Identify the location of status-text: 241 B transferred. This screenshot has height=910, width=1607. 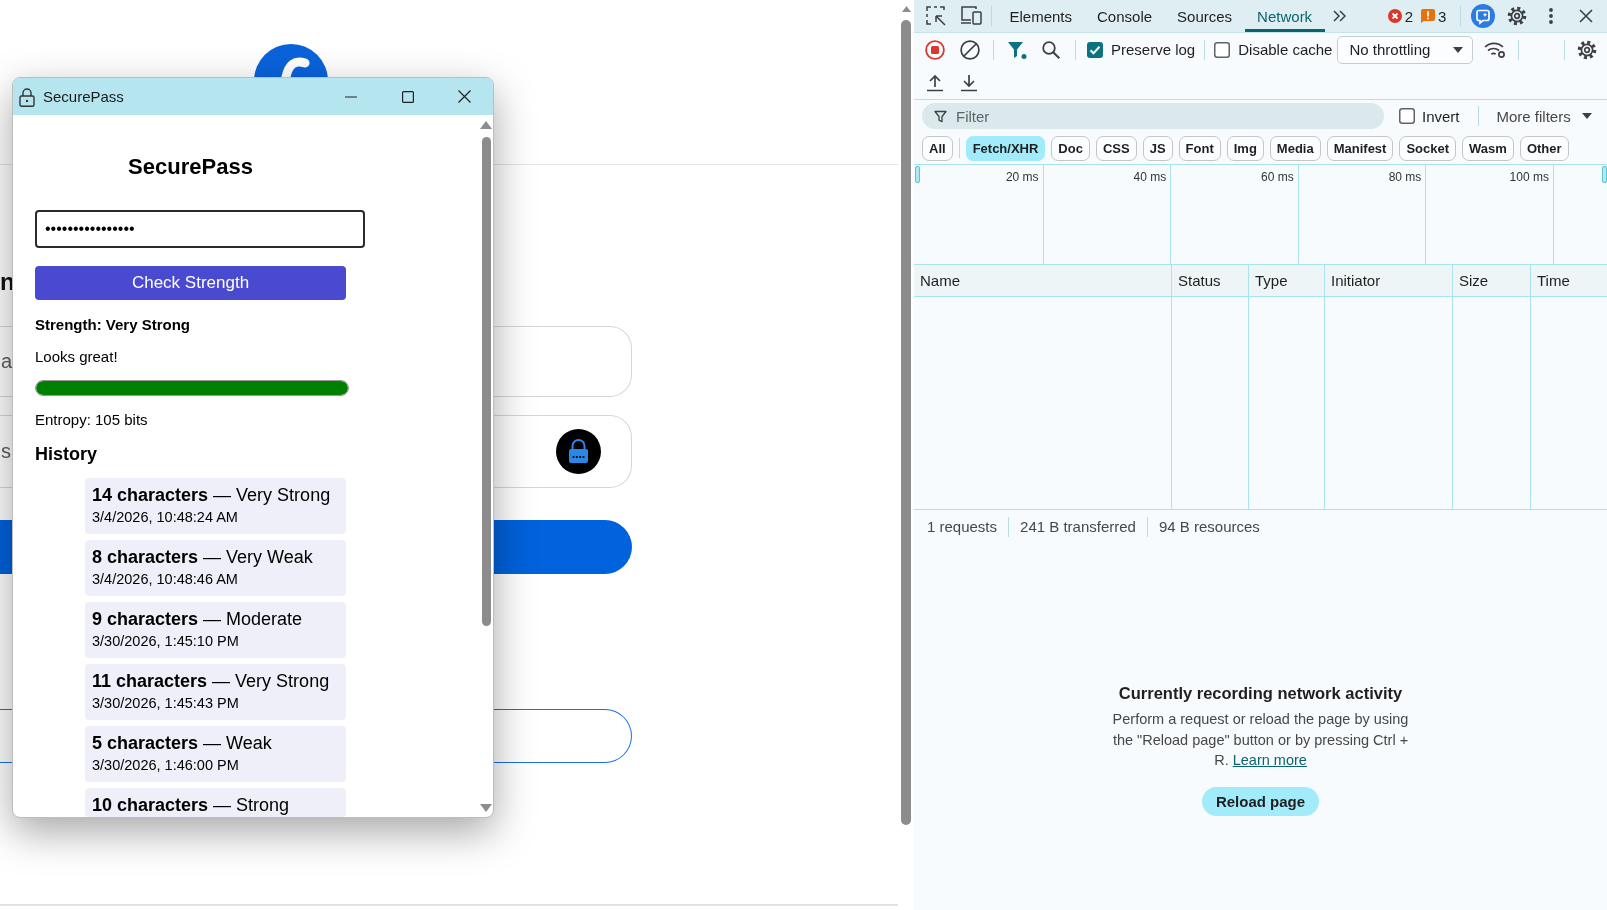
(1078, 526).